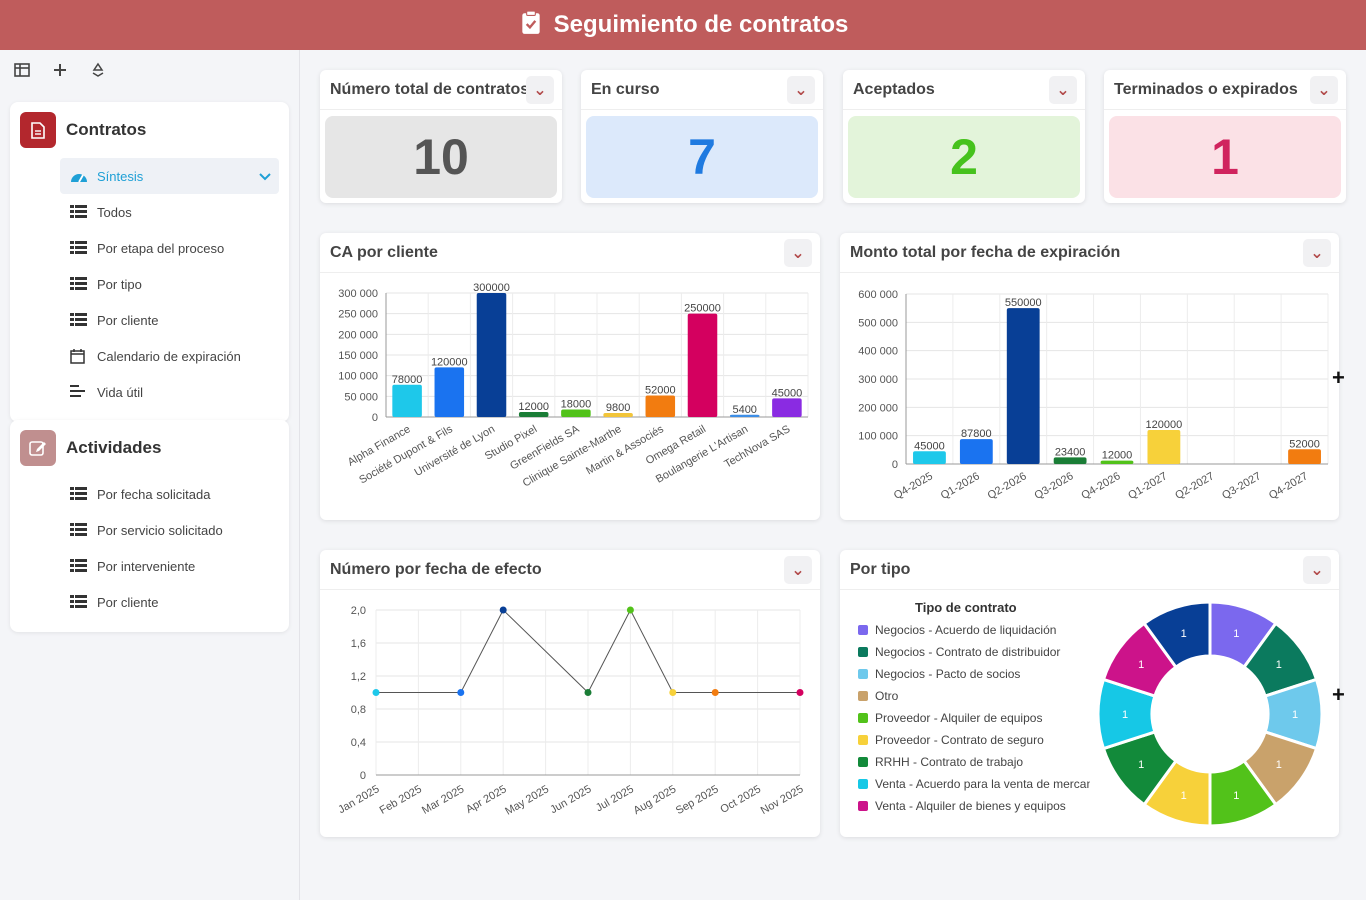 The width and height of the screenshot is (1366, 900). I want to click on y-tick-label: 500 000, so click(878, 323).